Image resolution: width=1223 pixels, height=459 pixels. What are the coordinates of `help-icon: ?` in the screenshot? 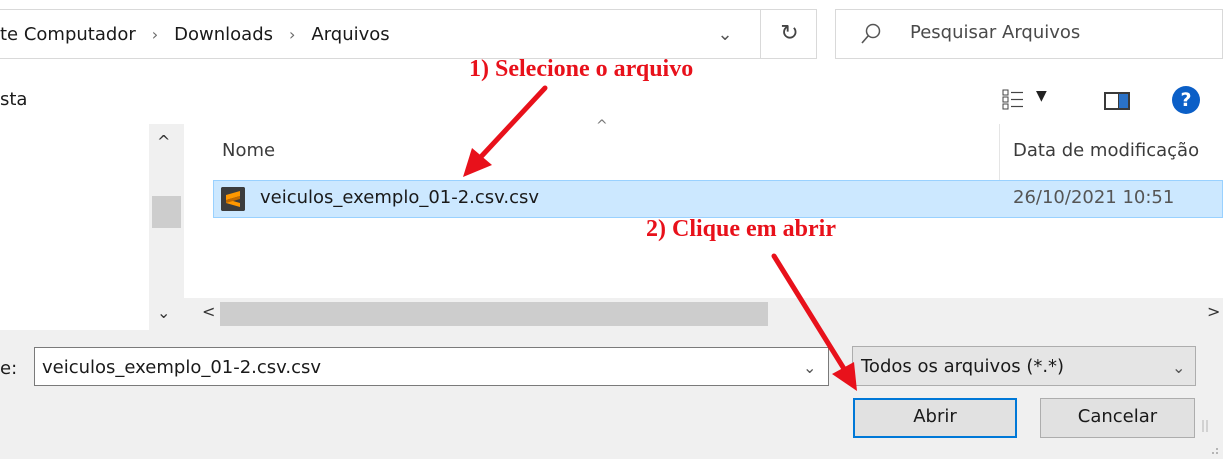 It's located at (1186, 100).